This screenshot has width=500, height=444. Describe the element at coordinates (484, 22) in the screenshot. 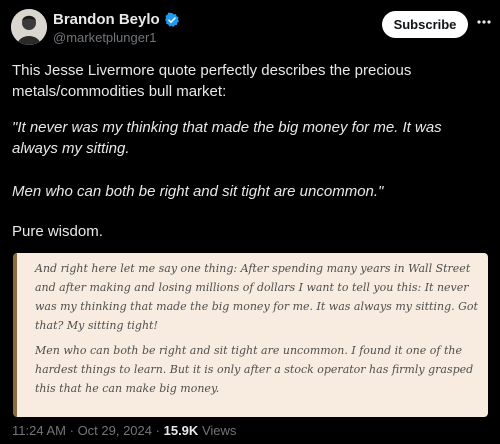

I see `ellipsis-icon` at that location.